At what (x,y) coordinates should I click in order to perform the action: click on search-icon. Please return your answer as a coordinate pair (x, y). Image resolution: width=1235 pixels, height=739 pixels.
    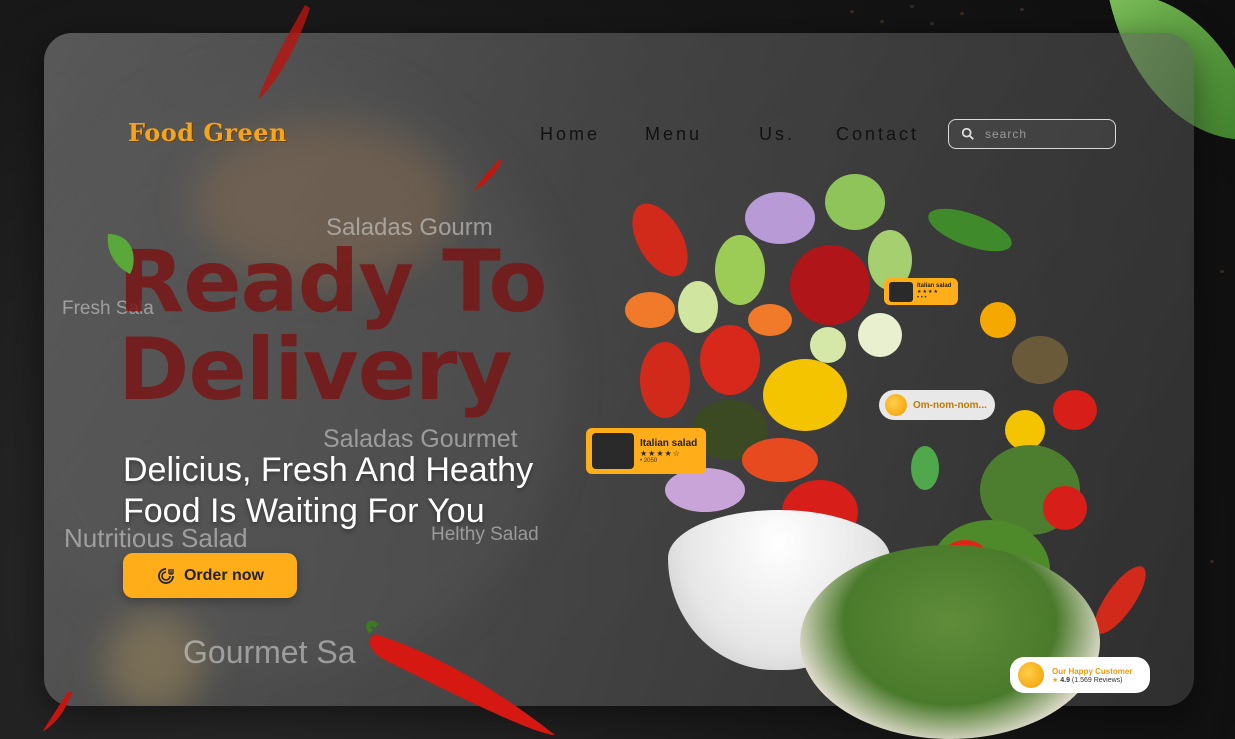
    Looking at the image, I should click on (967, 133).